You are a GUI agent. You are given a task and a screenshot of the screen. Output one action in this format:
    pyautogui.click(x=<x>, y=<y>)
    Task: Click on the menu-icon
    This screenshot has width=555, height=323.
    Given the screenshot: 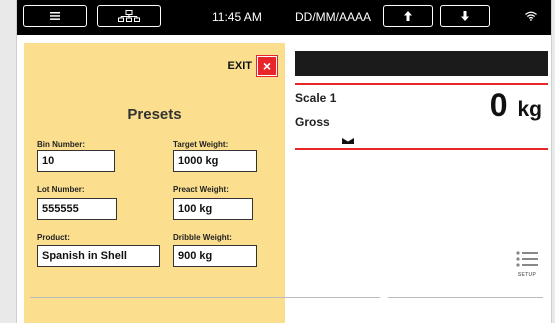 What is the action you would take?
    pyautogui.click(x=55, y=16)
    